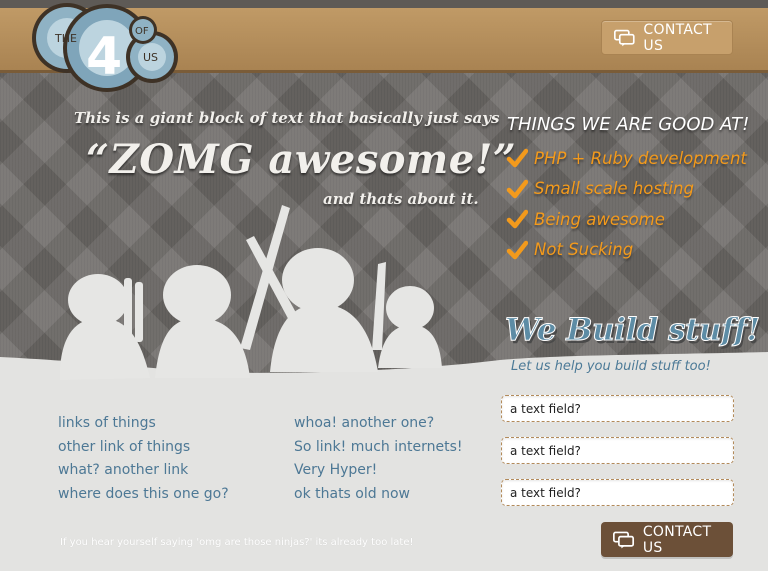 This screenshot has height=571, width=768. Describe the element at coordinates (143, 427) in the screenshot. I see `footer-link: links of things` at that location.